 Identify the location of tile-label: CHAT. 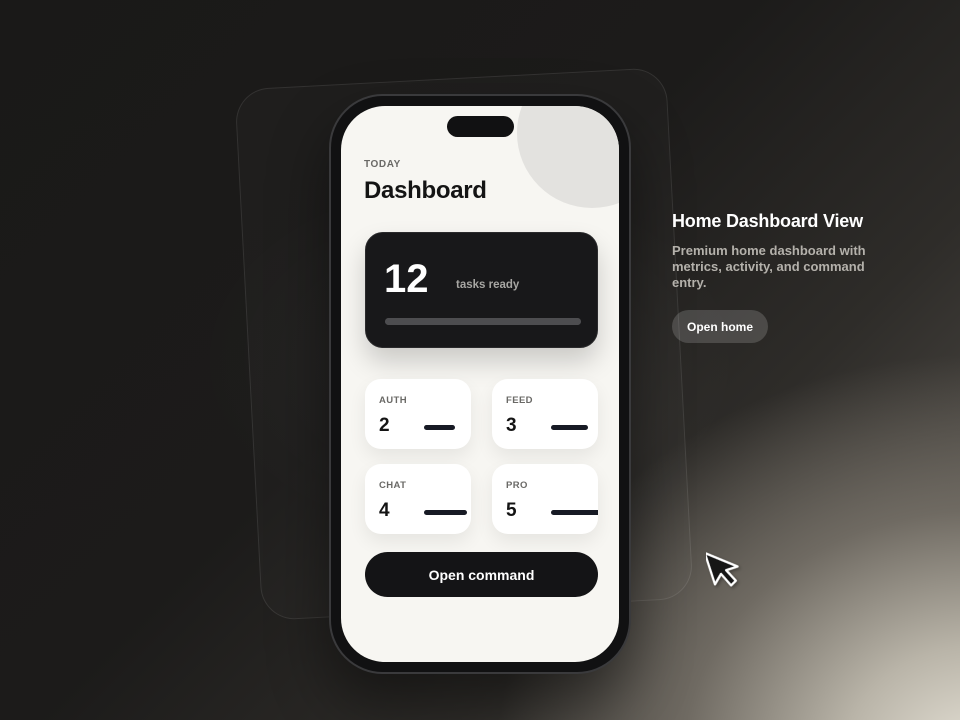
(393, 485).